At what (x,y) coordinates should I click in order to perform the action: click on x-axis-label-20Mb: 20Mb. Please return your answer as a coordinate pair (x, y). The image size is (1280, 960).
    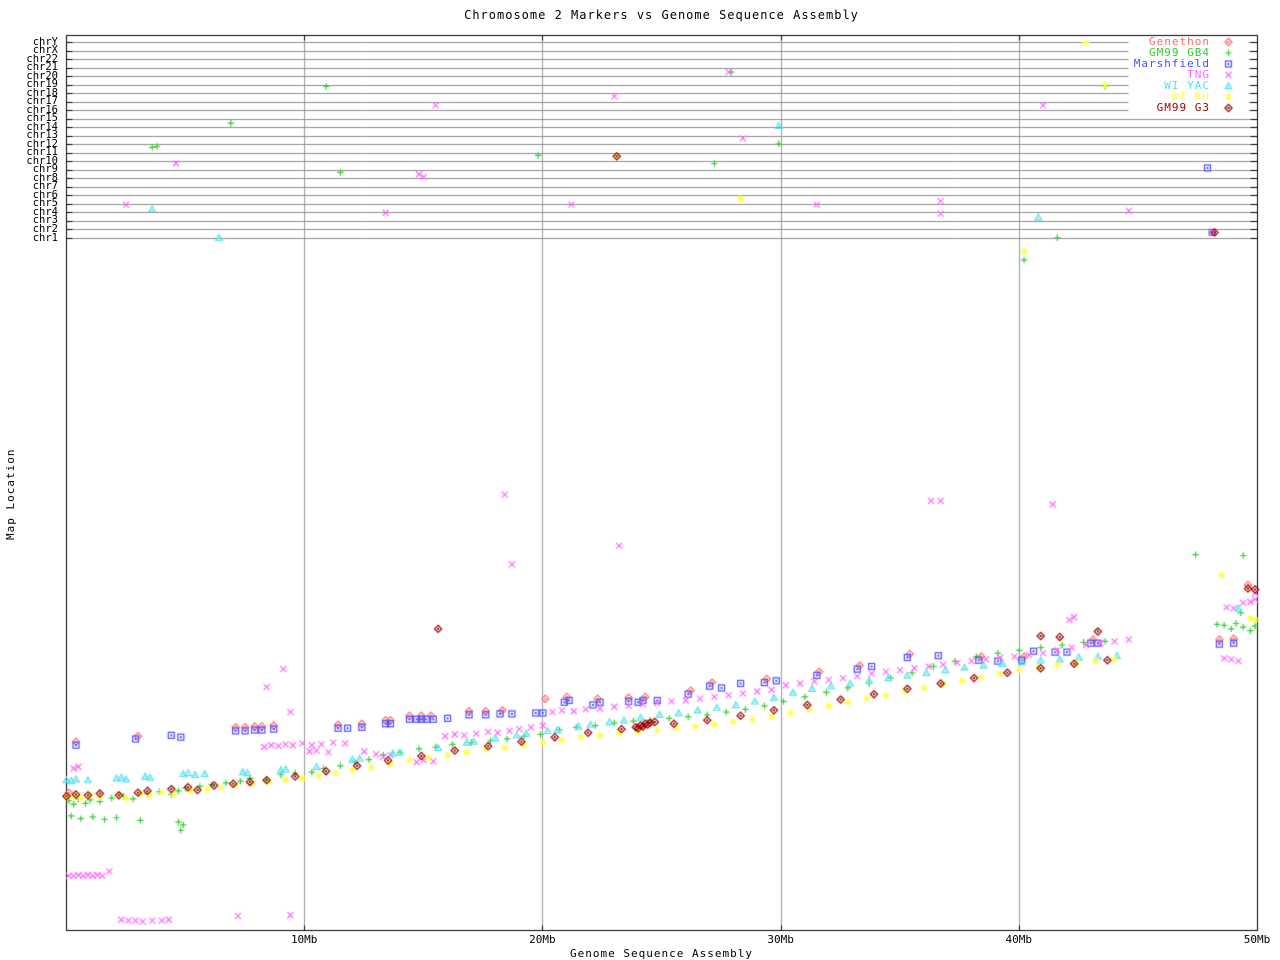
    Looking at the image, I should click on (542, 939).